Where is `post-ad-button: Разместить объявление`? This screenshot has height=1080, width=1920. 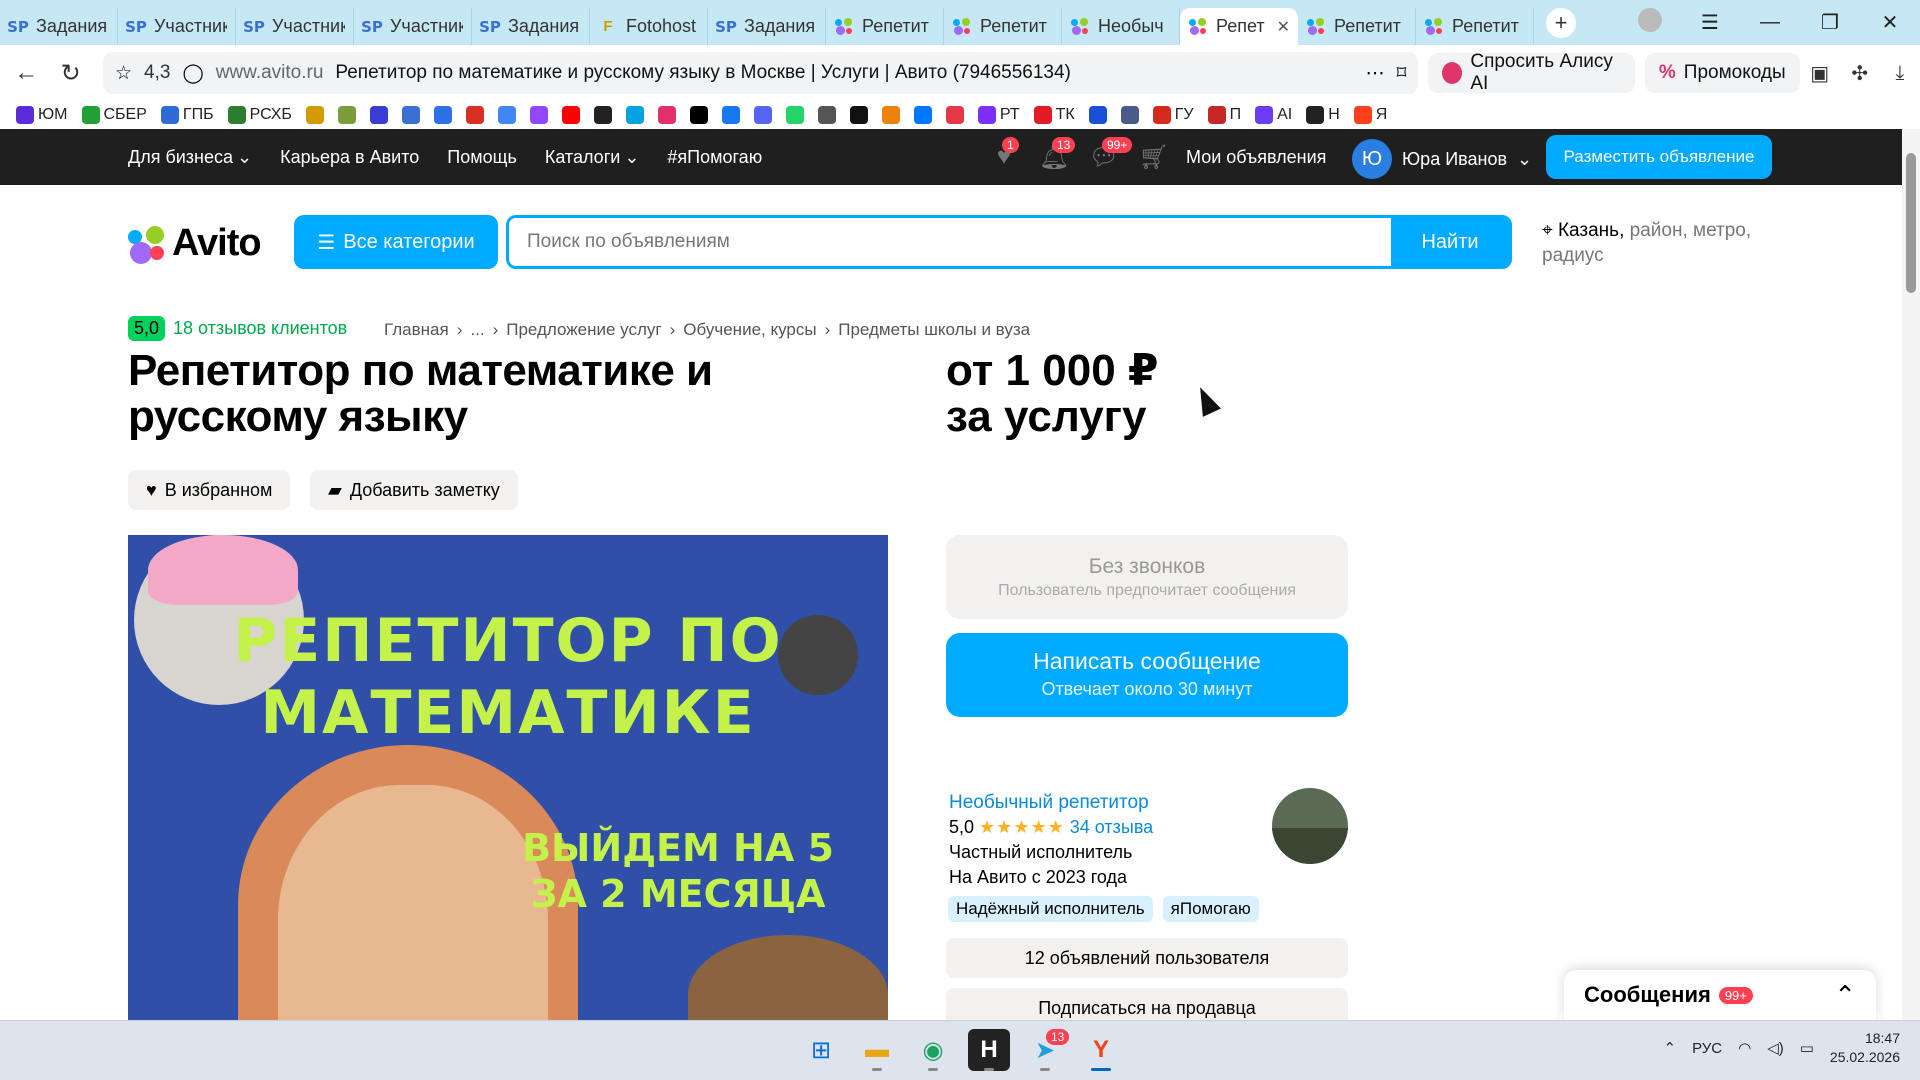
post-ad-button: Разместить объявление is located at coordinates (1659, 157).